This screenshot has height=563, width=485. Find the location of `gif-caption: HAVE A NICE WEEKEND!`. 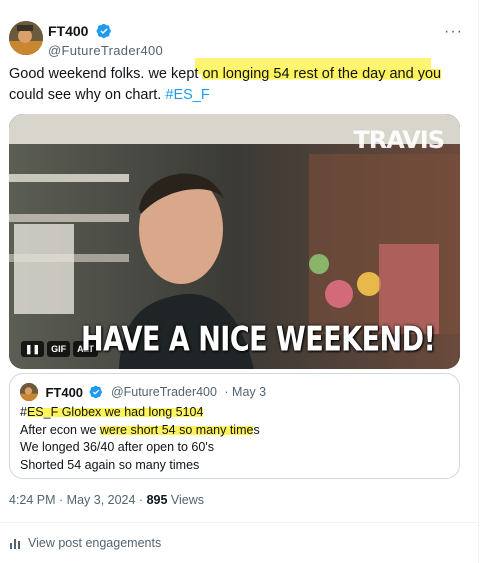

gif-caption: HAVE A NICE WEEKEND! is located at coordinates (258, 339).